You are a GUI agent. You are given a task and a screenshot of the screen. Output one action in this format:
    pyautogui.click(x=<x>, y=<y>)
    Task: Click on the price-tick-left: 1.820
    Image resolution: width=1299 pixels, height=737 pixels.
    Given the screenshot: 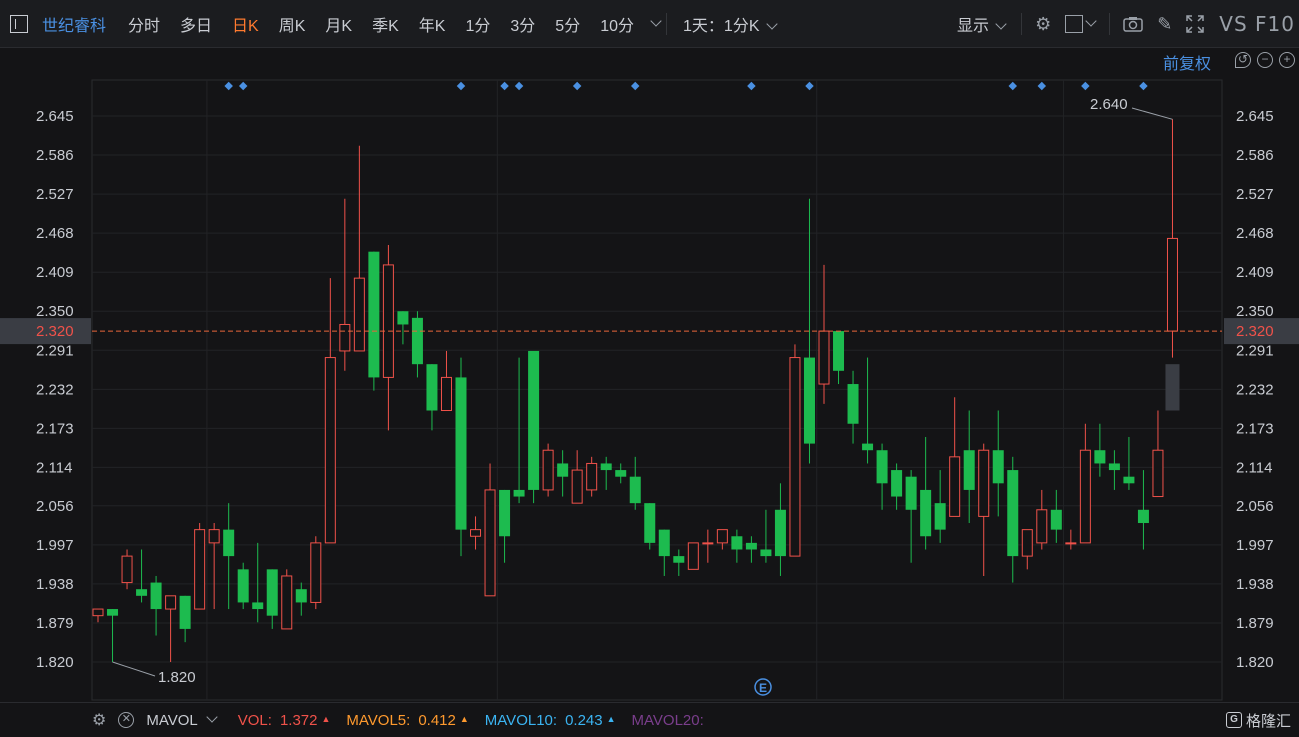 What is the action you would take?
    pyautogui.click(x=55, y=662)
    